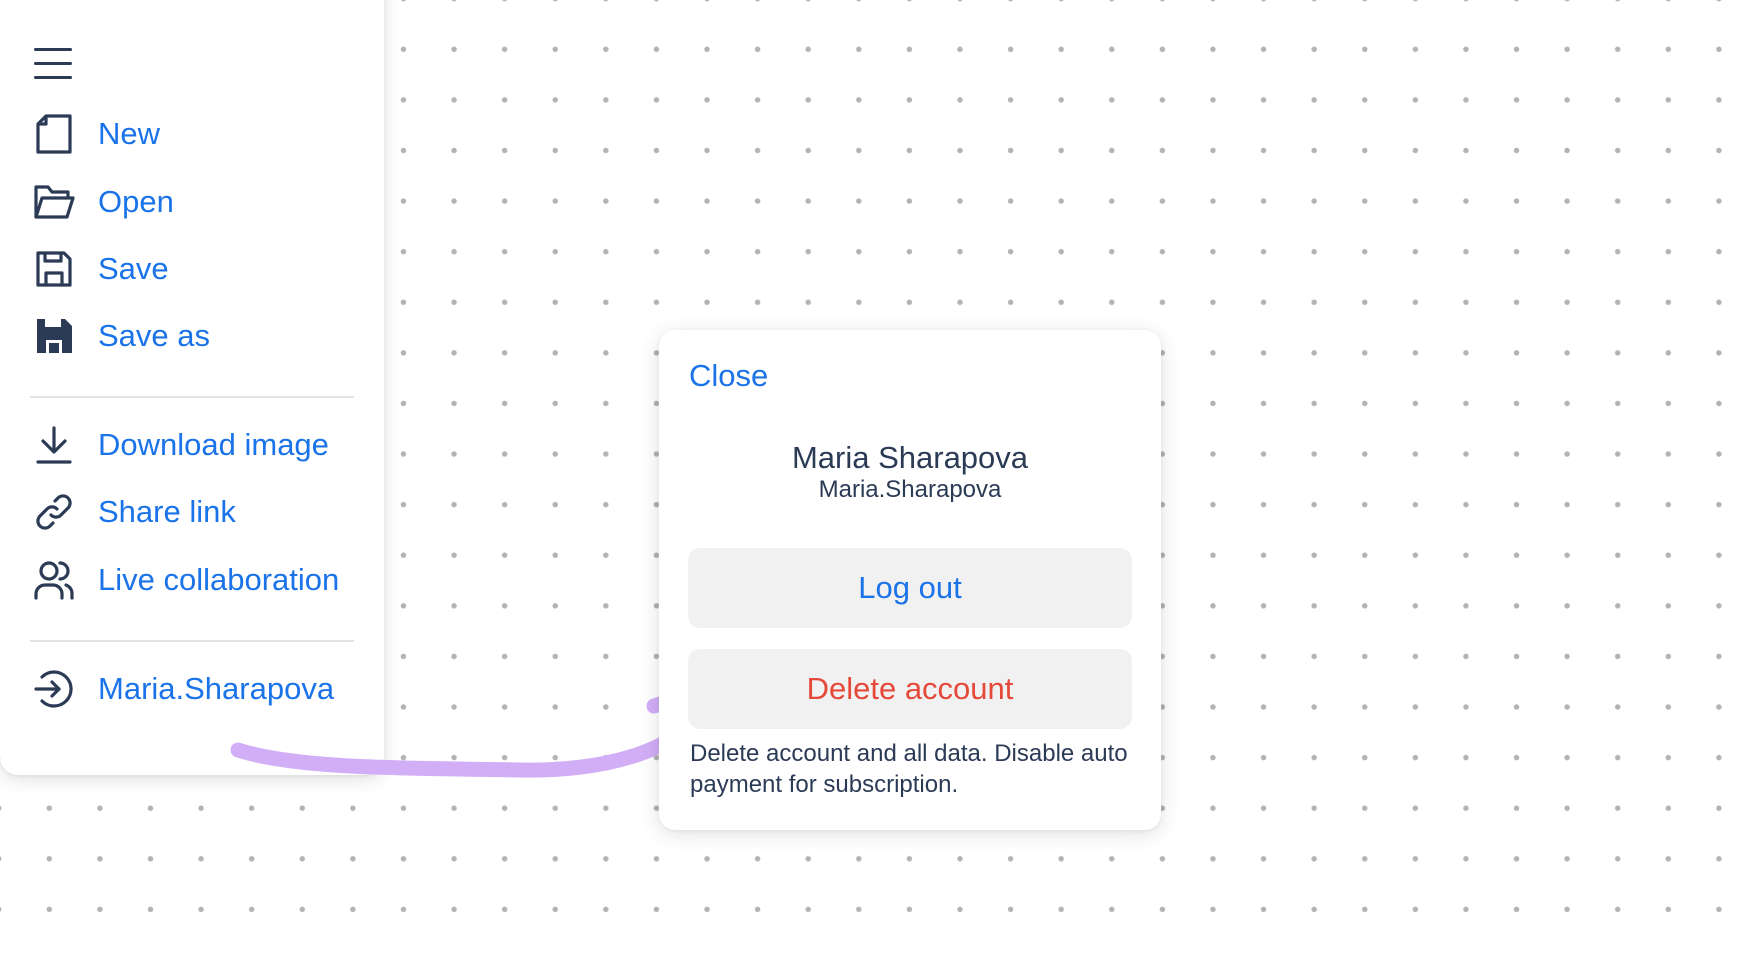  I want to click on link-icon, so click(54, 512).